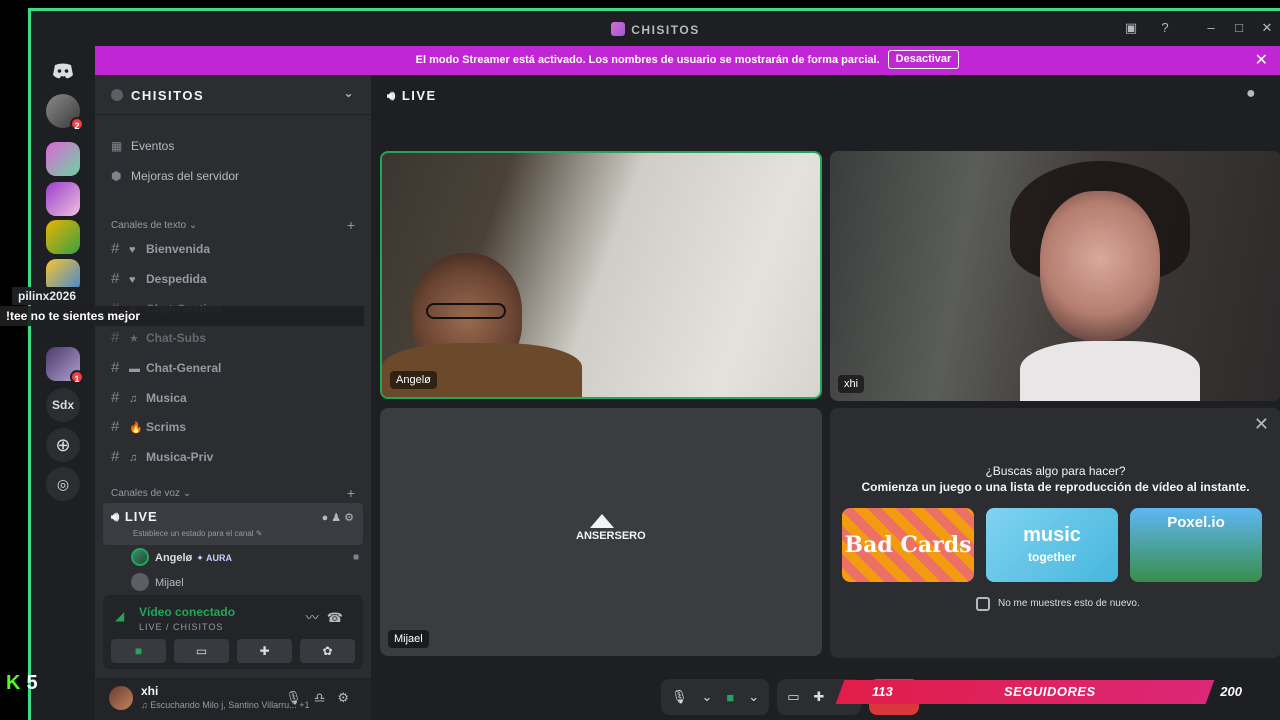 The height and width of the screenshot is (720, 1280). Describe the element at coordinates (1261, 60) in the screenshot. I see `close-banner-icon: ✕` at that location.